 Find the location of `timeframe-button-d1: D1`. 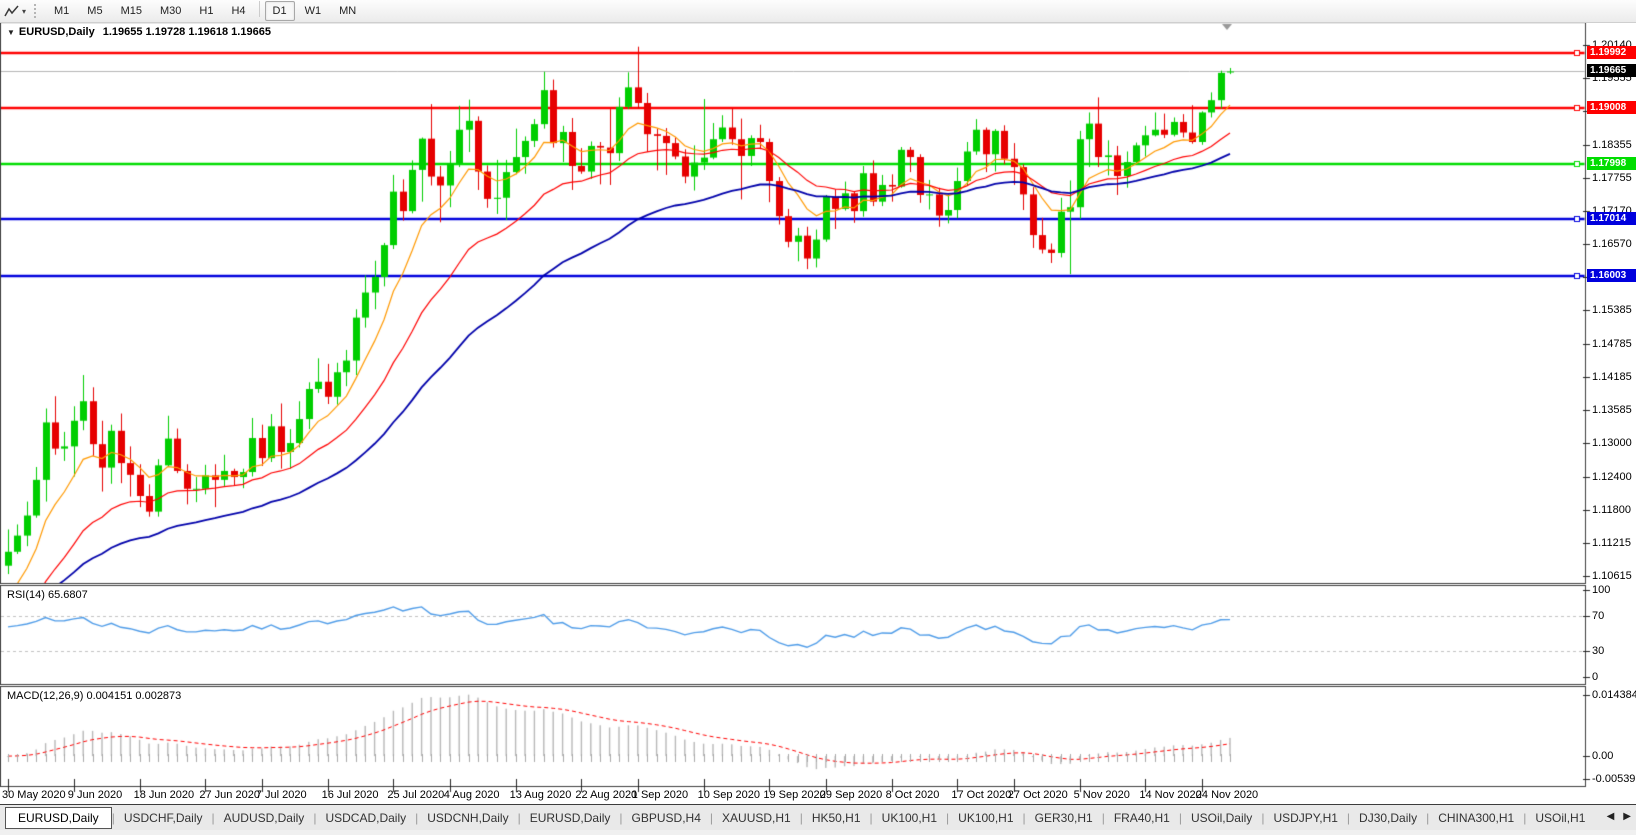

timeframe-button-d1: D1 is located at coordinates (279, 11).